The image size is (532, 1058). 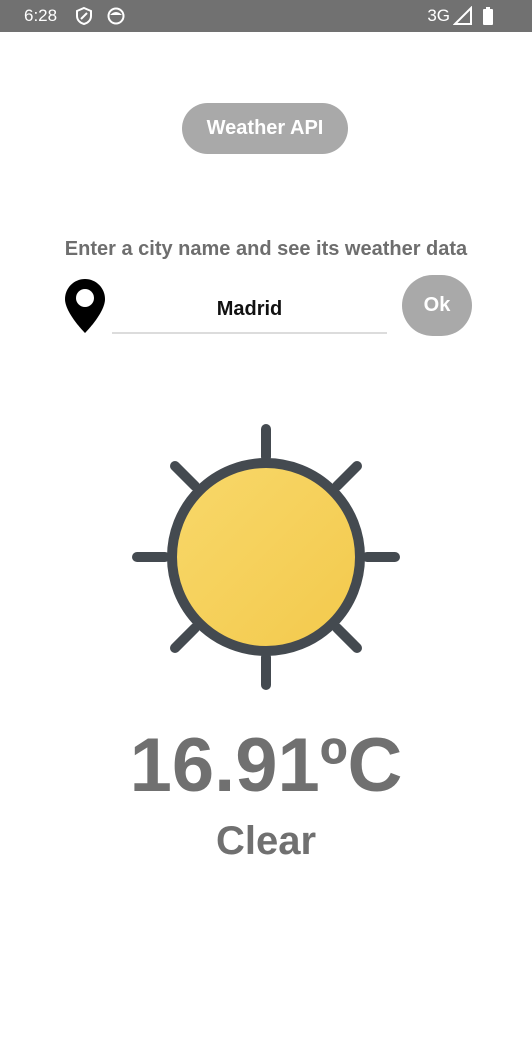 What do you see at coordinates (266, 557) in the screenshot?
I see `sun-icon` at bounding box center [266, 557].